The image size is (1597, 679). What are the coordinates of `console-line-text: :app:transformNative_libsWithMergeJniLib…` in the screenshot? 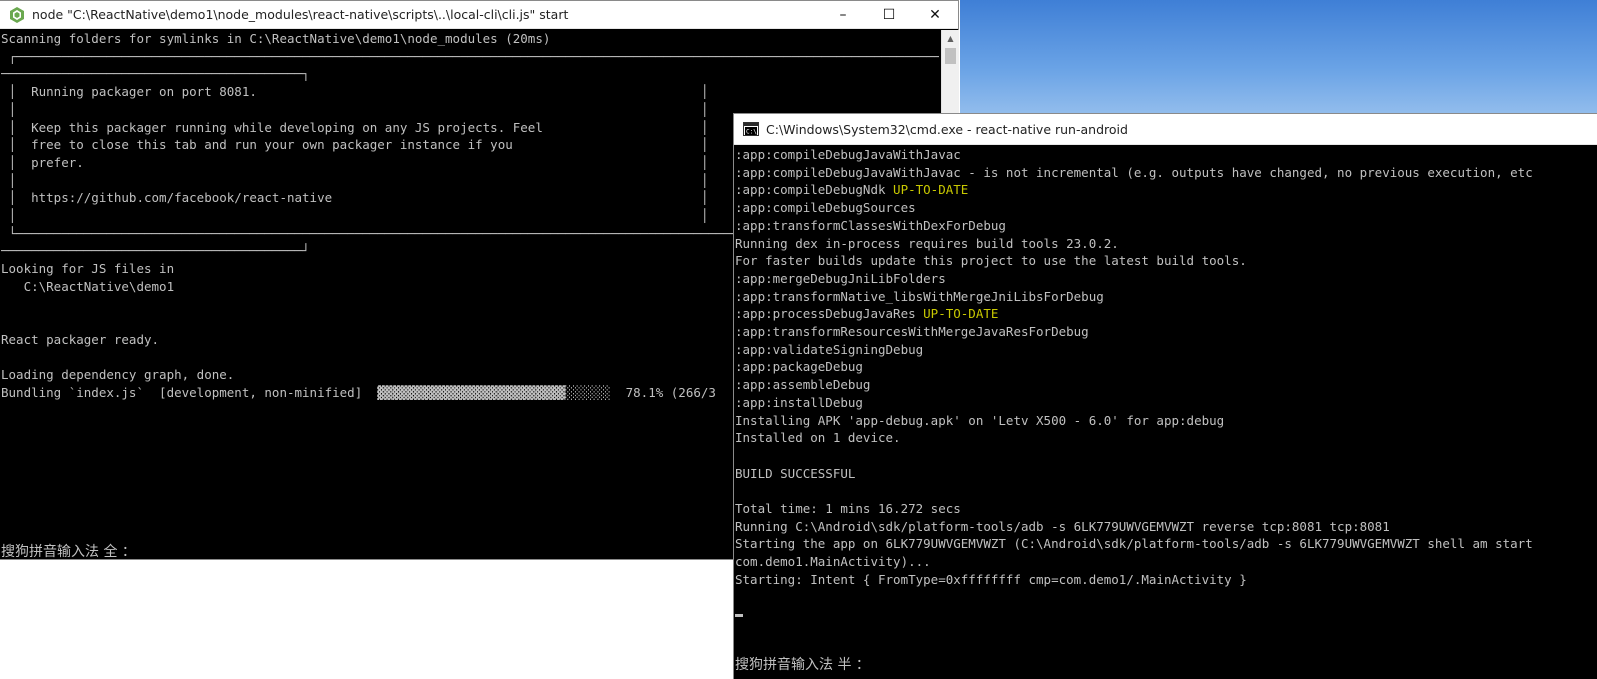 It's located at (919, 296).